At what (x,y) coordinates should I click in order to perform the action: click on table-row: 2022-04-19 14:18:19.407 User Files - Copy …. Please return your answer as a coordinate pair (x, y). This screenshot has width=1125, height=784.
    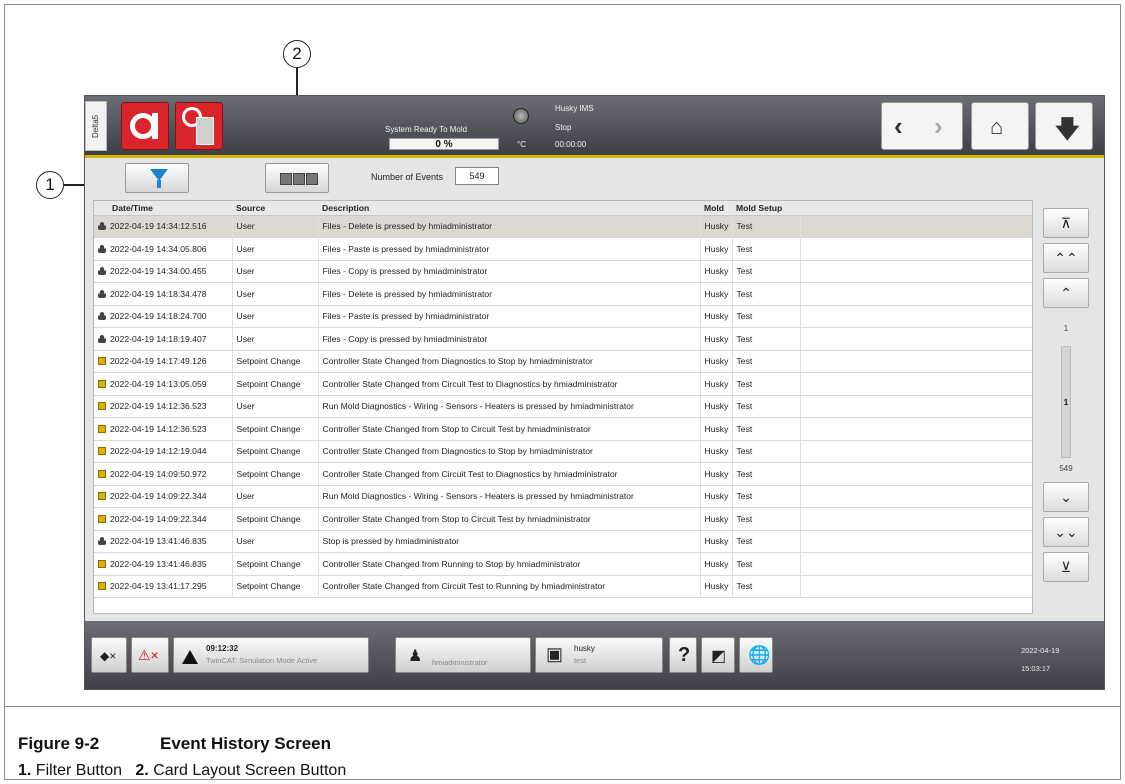
    Looking at the image, I should click on (563, 339).